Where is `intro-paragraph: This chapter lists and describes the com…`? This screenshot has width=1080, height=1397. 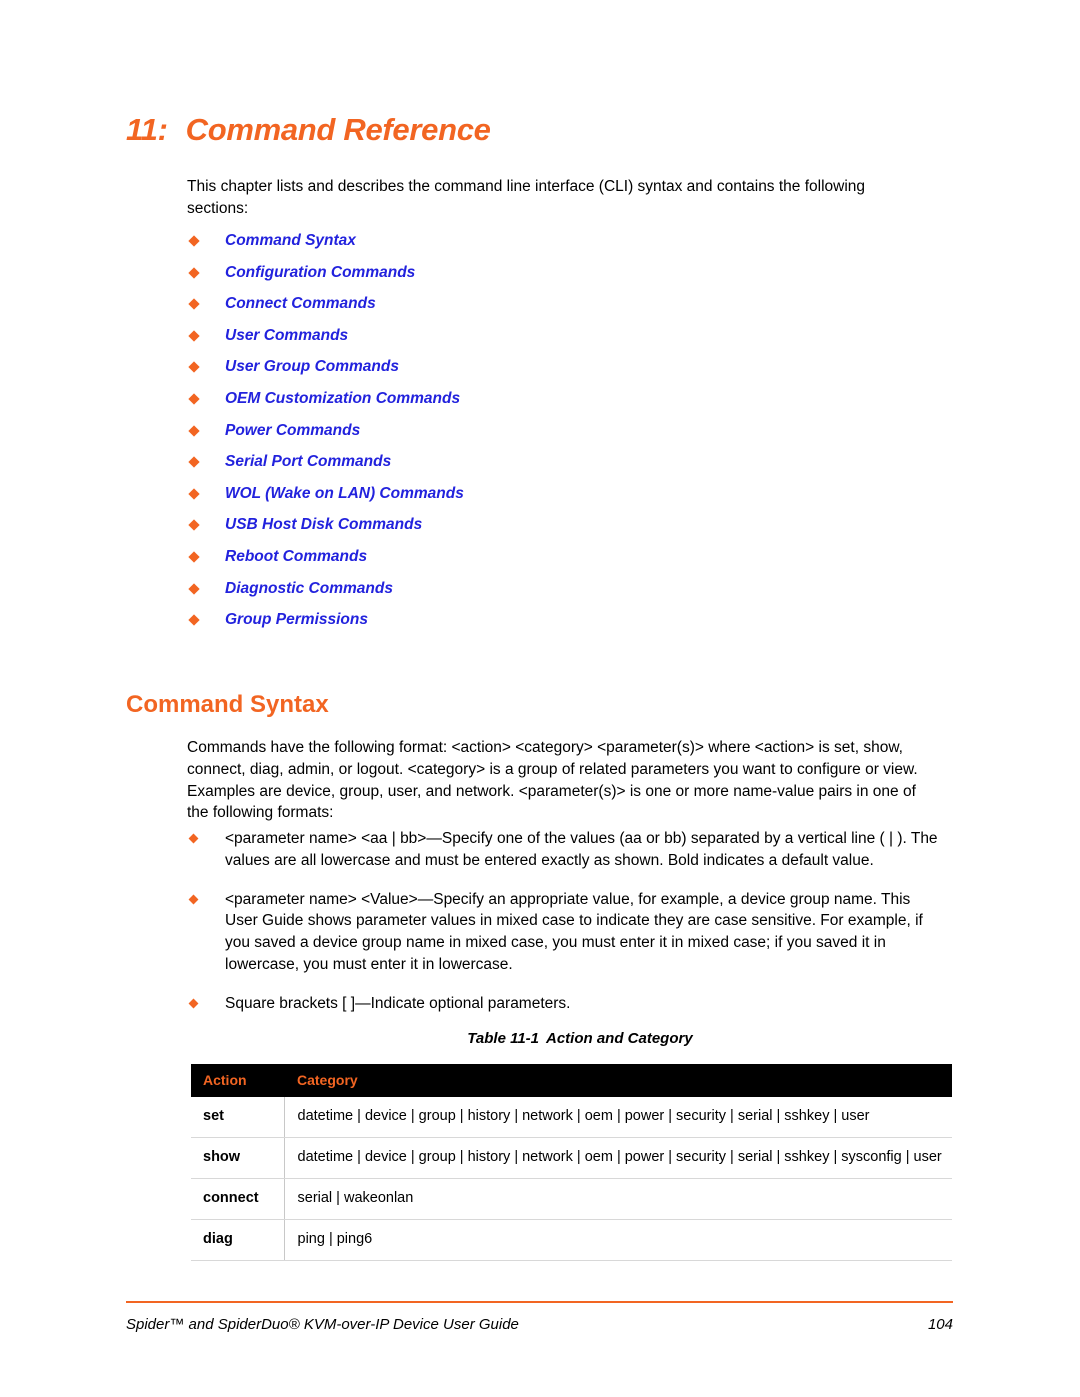
intro-paragraph: This chapter lists and describes the com… is located at coordinates (526, 197).